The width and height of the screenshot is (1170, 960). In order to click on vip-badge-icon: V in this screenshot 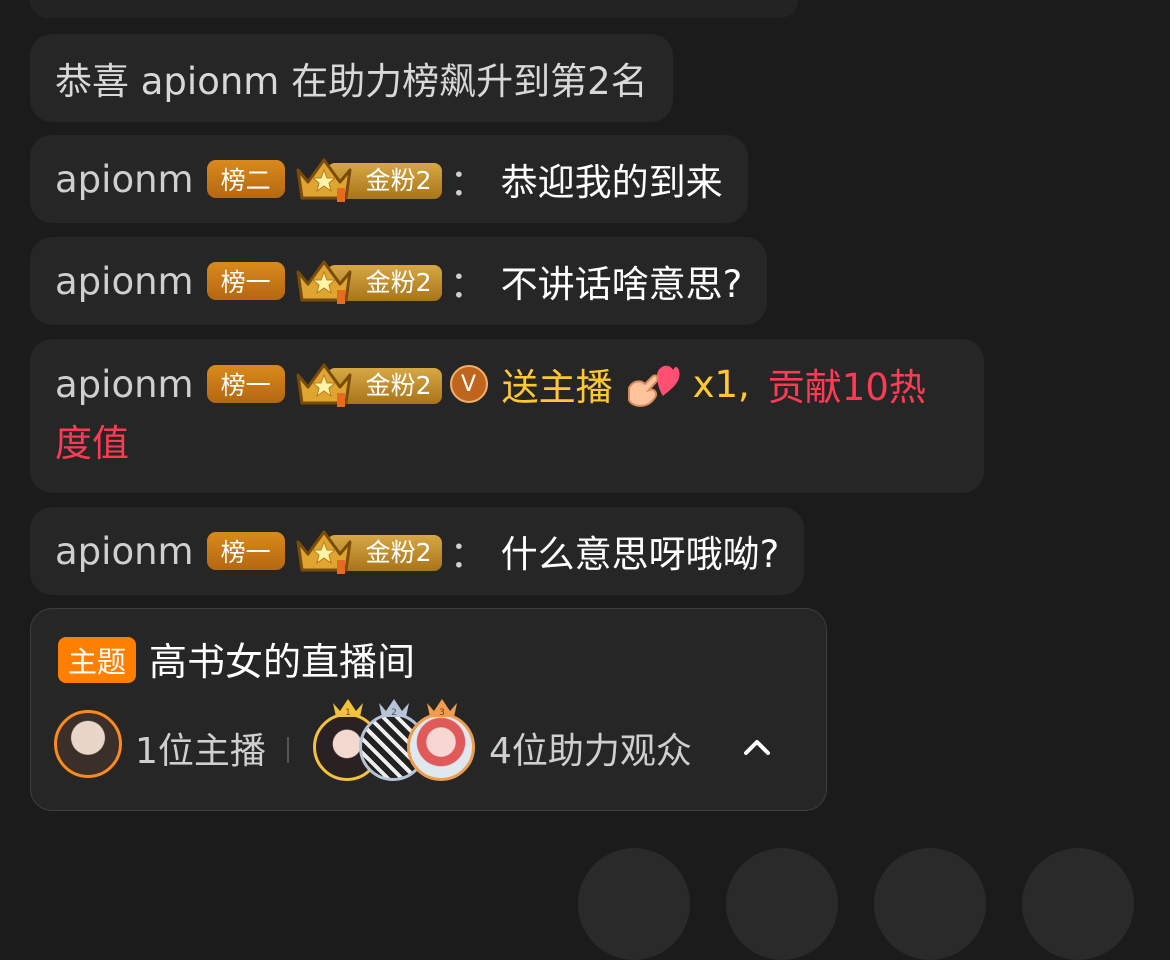, I will do `click(468, 384)`.